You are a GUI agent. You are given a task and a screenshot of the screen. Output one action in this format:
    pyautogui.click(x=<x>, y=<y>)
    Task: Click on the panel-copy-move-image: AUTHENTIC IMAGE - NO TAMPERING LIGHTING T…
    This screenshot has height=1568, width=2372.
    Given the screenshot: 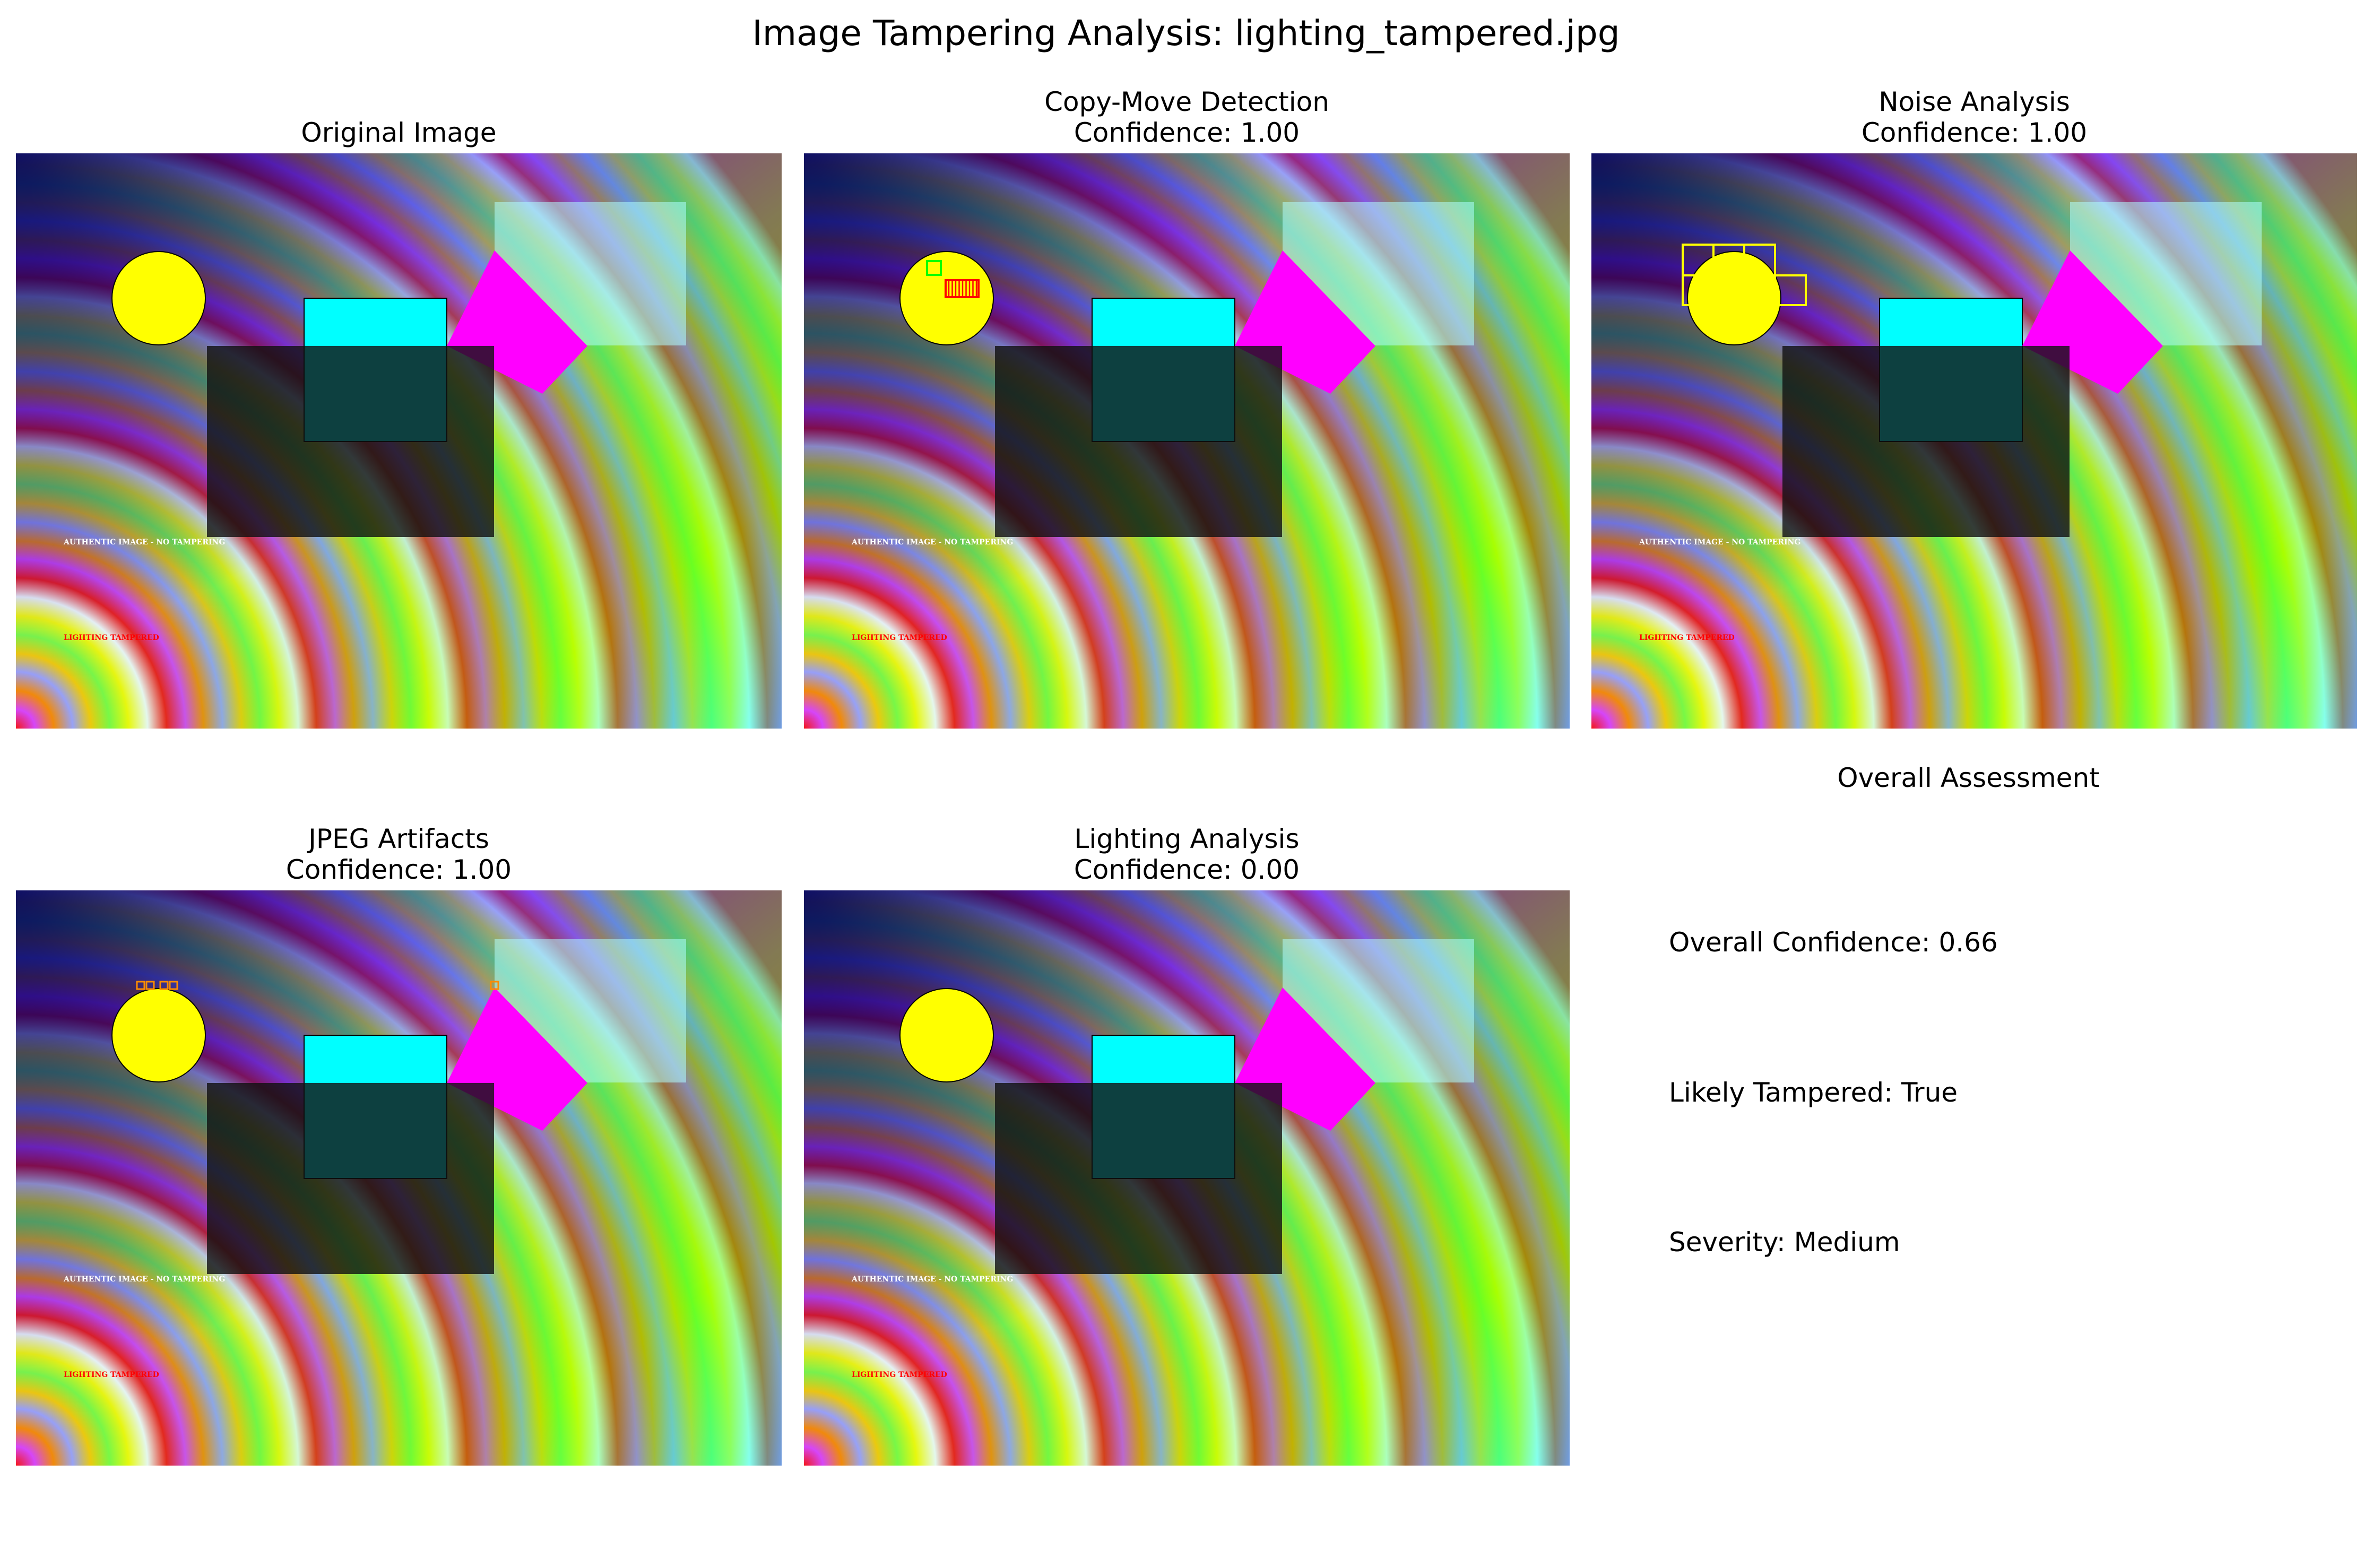 What is the action you would take?
    pyautogui.click(x=1187, y=441)
    